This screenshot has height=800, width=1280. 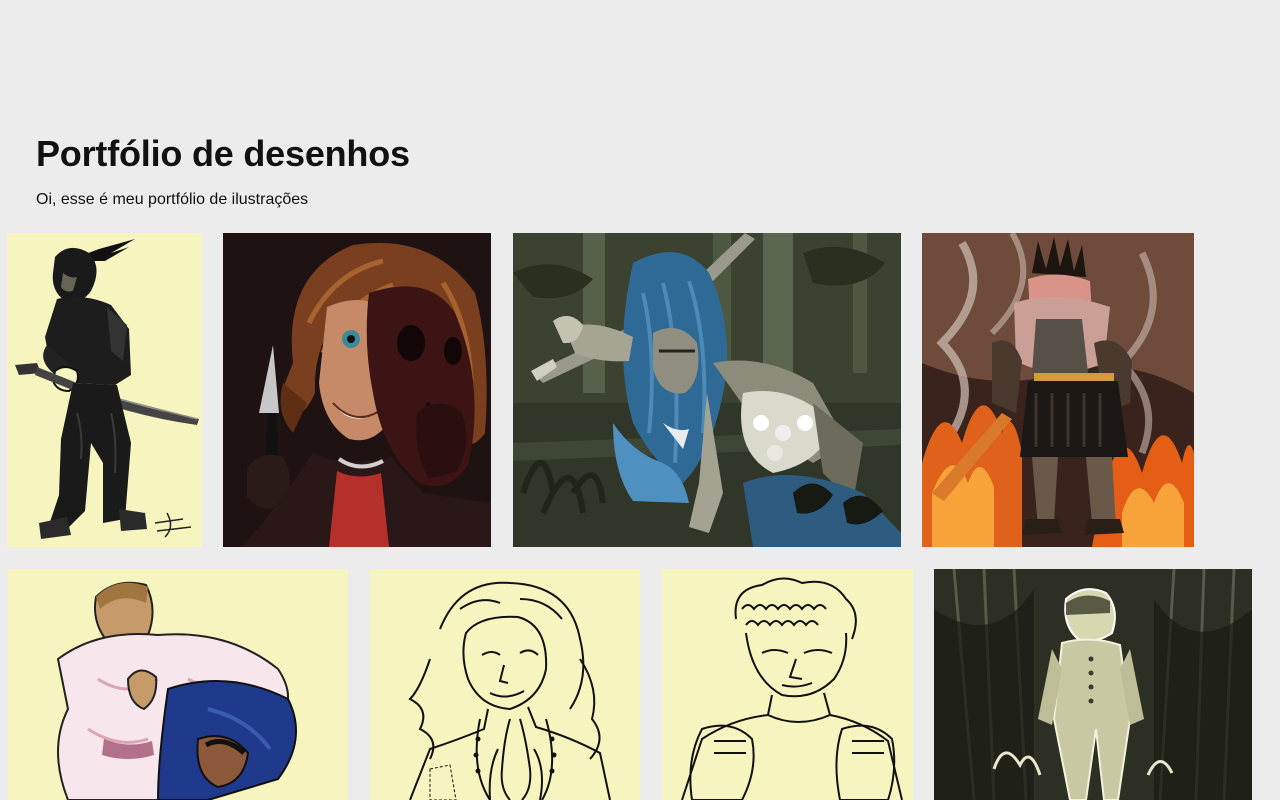 I want to click on page-subtitle: Oi, esse é meu portfólio de ilustrações, so click(x=172, y=199).